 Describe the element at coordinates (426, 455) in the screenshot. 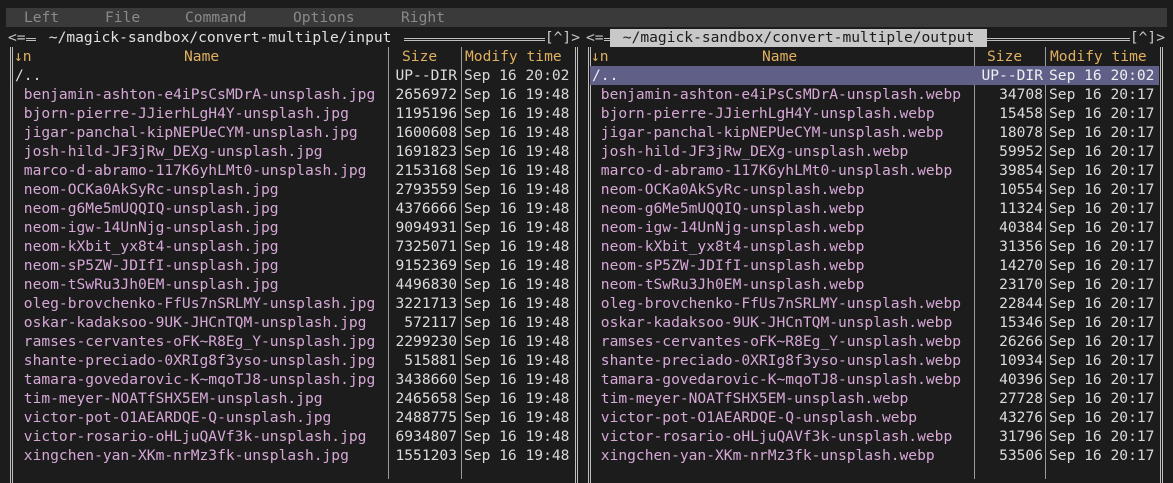

I see `file-size: 1551203` at that location.